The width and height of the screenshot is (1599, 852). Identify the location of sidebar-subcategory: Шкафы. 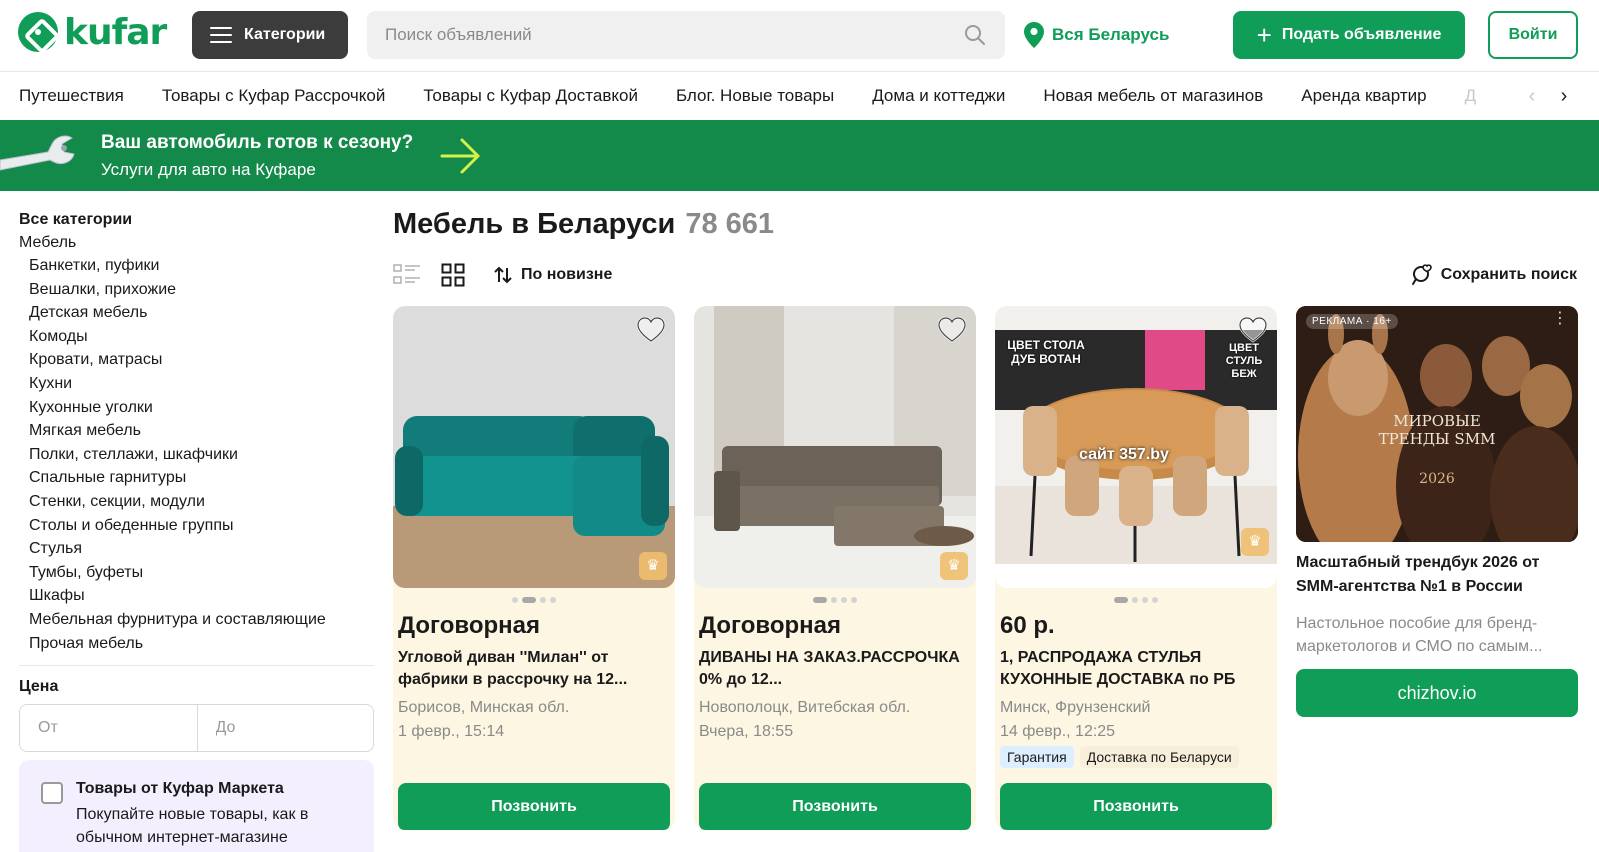
(196, 596).